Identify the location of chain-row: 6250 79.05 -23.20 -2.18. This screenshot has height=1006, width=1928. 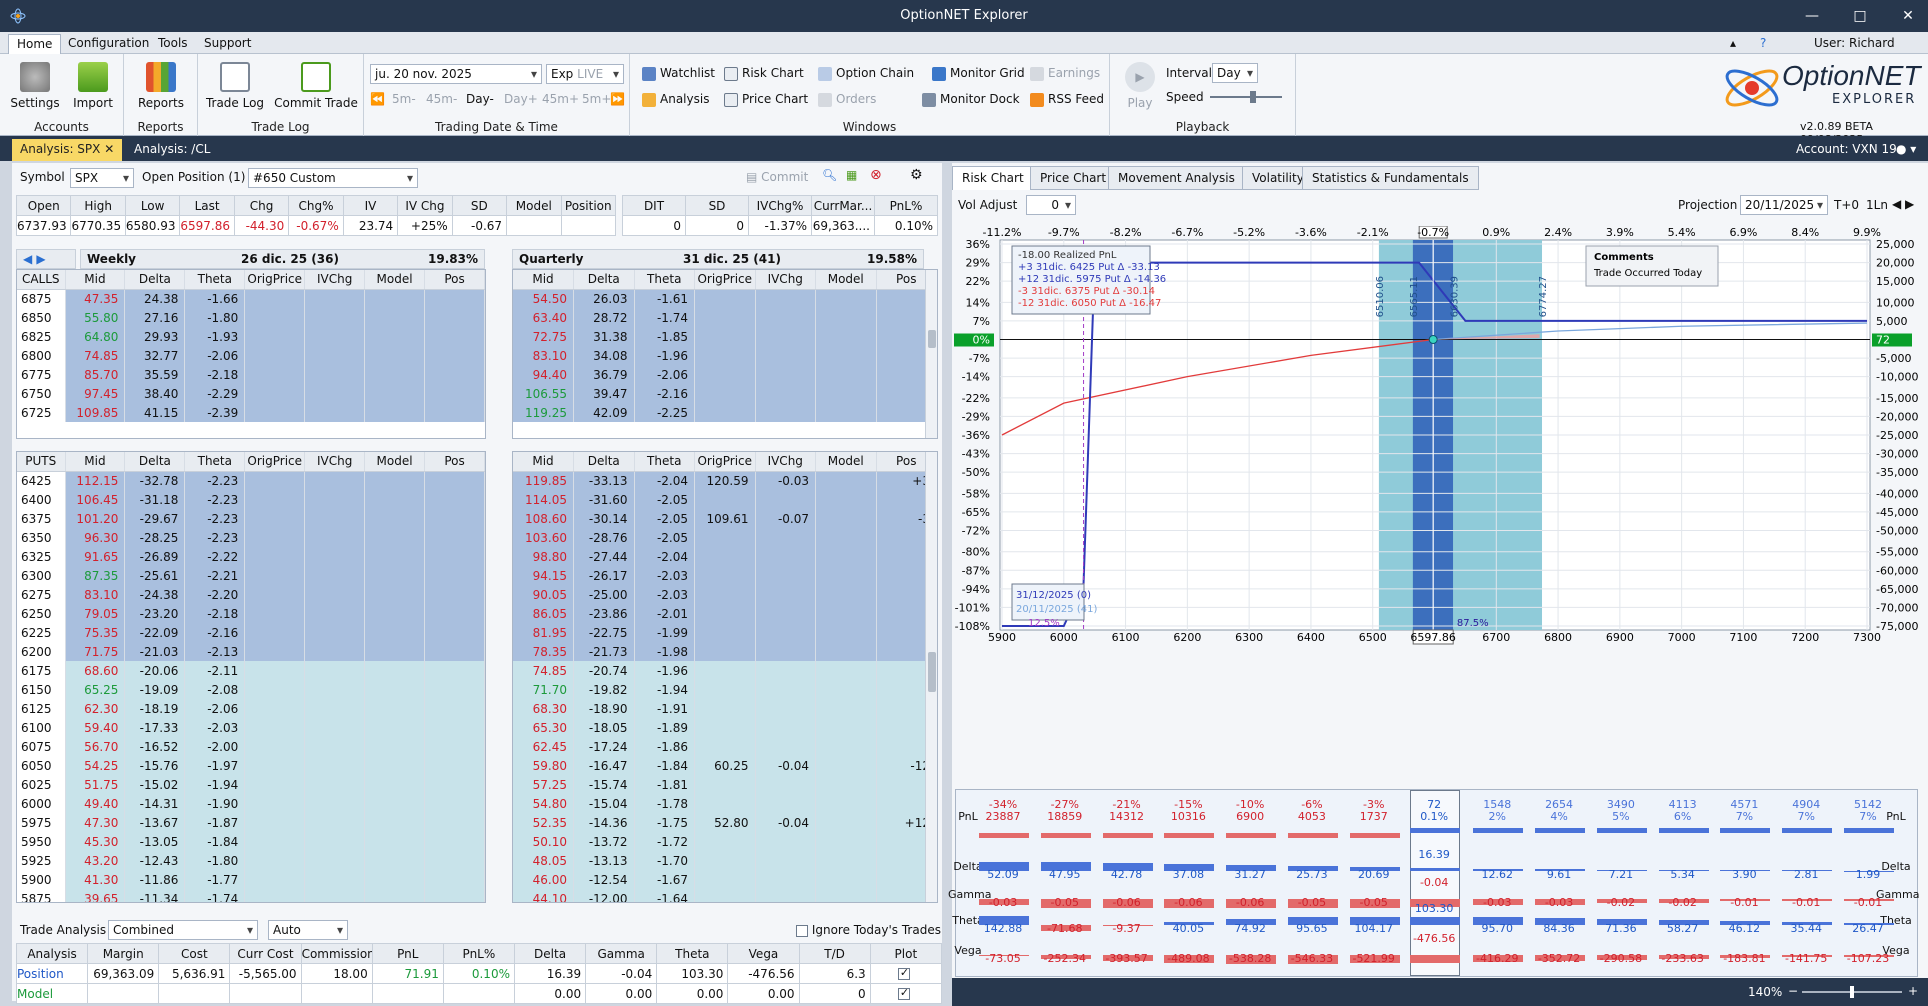
(251, 613).